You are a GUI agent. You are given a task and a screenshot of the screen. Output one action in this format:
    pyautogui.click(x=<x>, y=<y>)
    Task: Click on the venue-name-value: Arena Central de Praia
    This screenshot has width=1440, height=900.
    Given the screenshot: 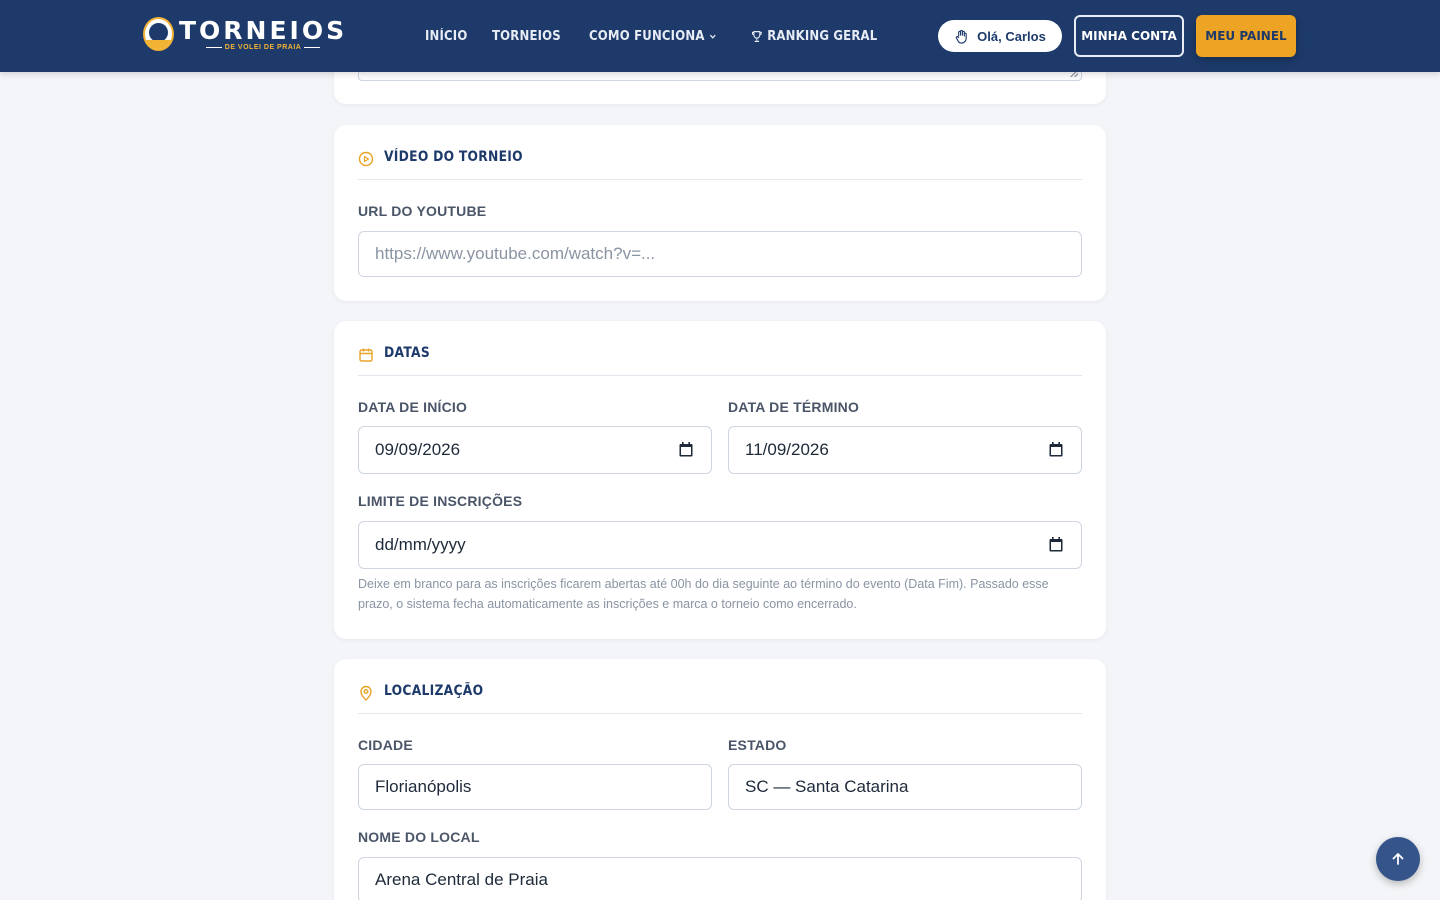 What is the action you would take?
    pyautogui.click(x=461, y=879)
    